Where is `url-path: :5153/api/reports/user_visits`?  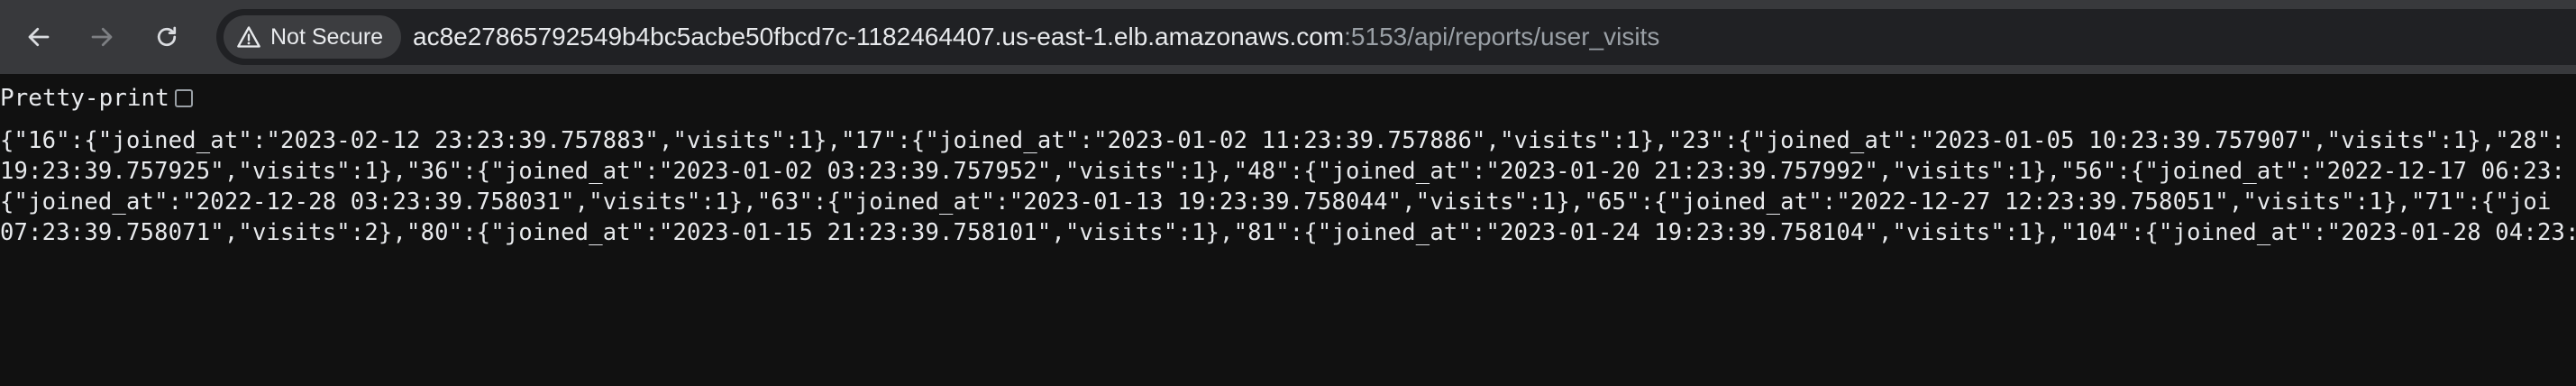
url-path: :5153/api/reports/user_visits is located at coordinates (1502, 37).